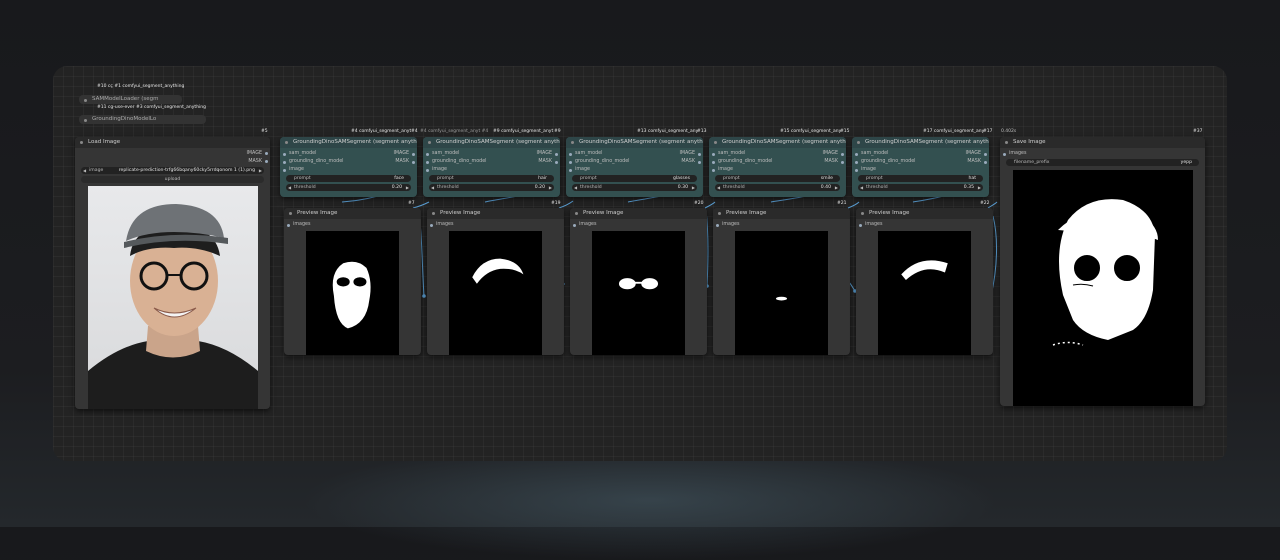 The image size is (1280, 560). Describe the element at coordinates (266, 161) in the screenshot. I see `output-mask-pin` at that location.